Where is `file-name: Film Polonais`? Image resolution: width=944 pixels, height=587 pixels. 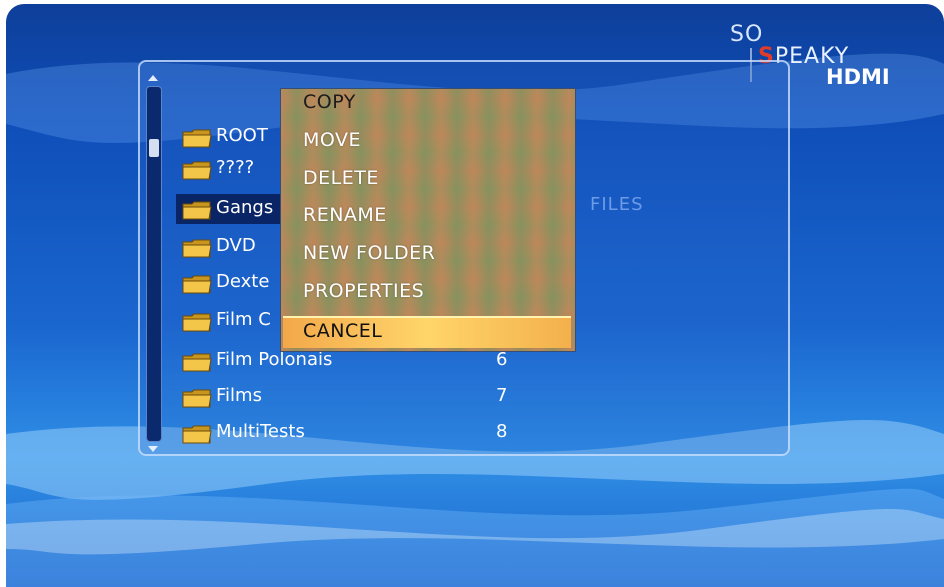 file-name: Film Polonais is located at coordinates (274, 359).